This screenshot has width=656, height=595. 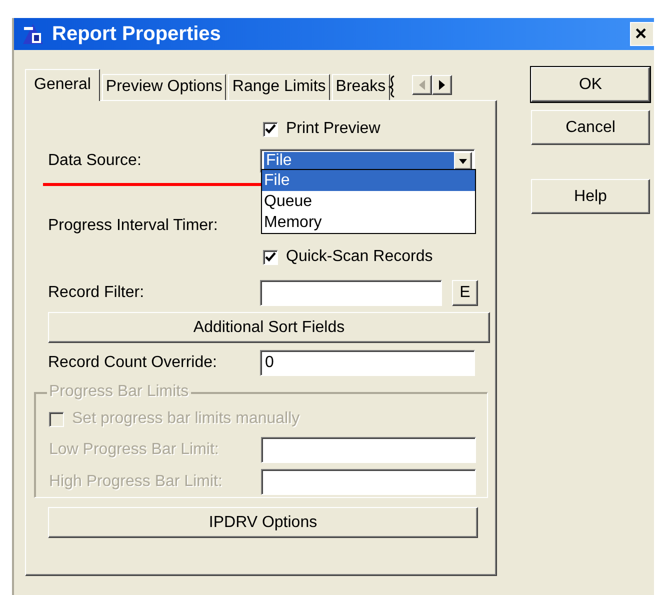 I want to click on window-title: Report Properties, so click(x=136, y=34).